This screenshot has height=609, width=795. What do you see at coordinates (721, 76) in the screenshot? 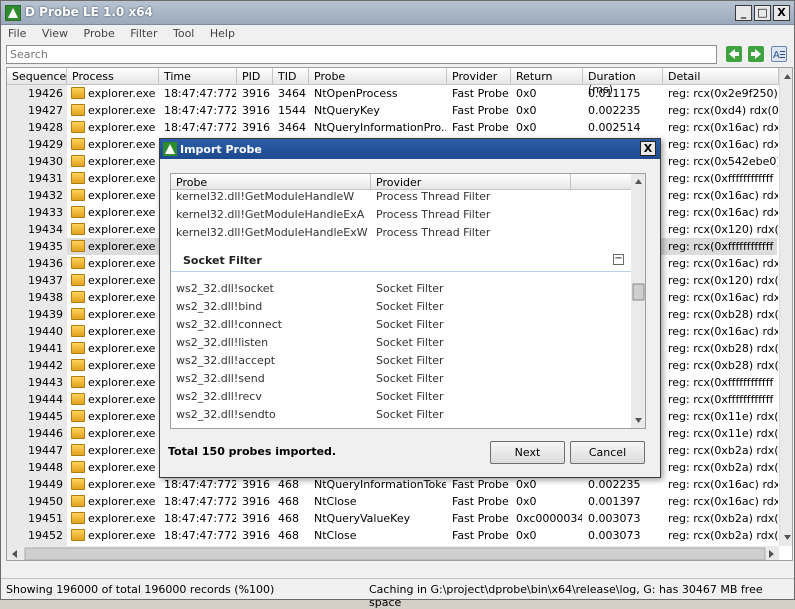
I see `col-detail: Detail` at bounding box center [721, 76].